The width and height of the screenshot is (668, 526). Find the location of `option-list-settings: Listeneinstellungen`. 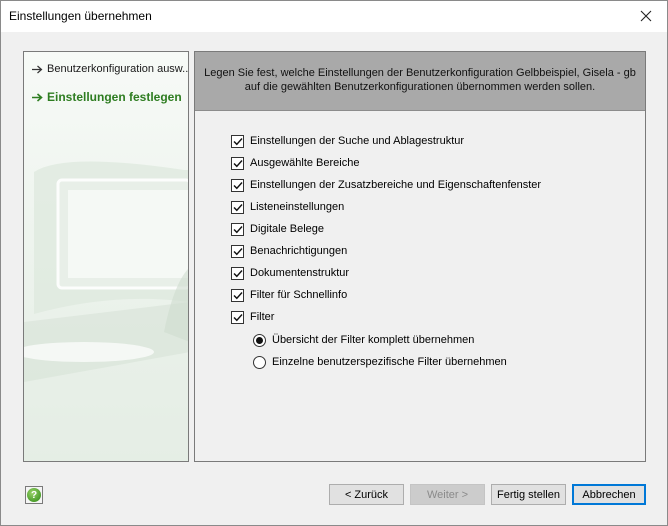

option-list-settings: Listeneinstellungen is located at coordinates (287, 207).